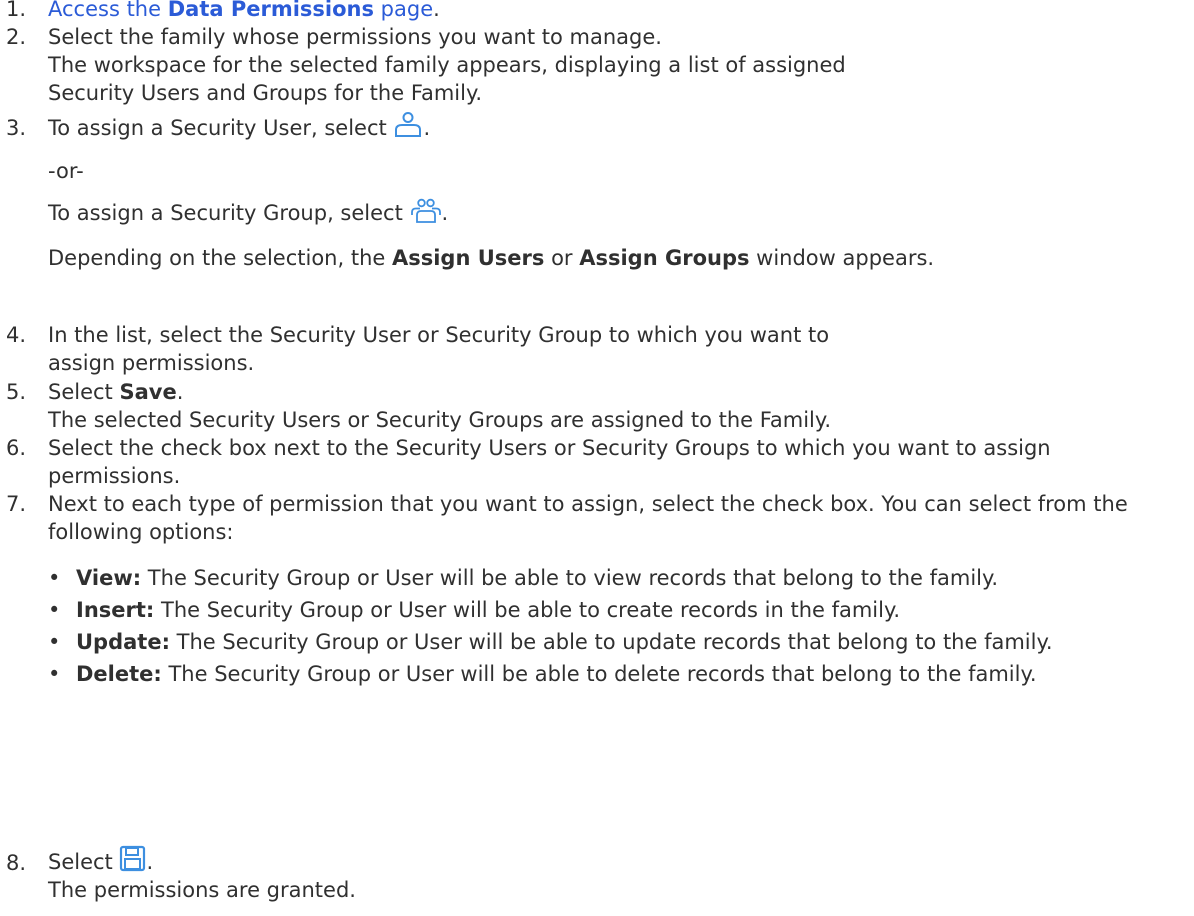 The height and width of the screenshot is (916, 1194). Describe the element at coordinates (66, 171) in the screenshot. I see `or-separator: -or-` at that location.